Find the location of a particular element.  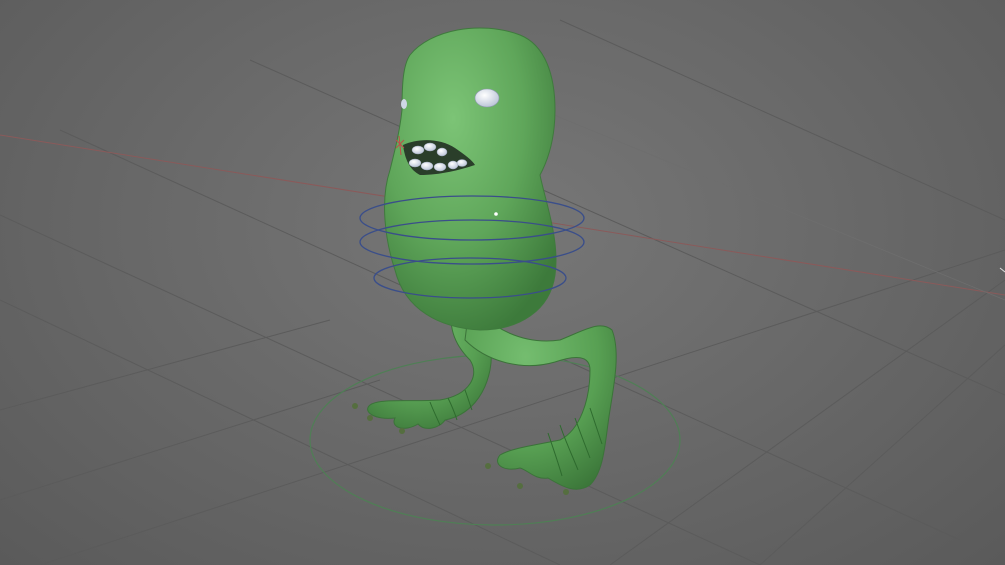

eye is located at coordinates (487, 98).